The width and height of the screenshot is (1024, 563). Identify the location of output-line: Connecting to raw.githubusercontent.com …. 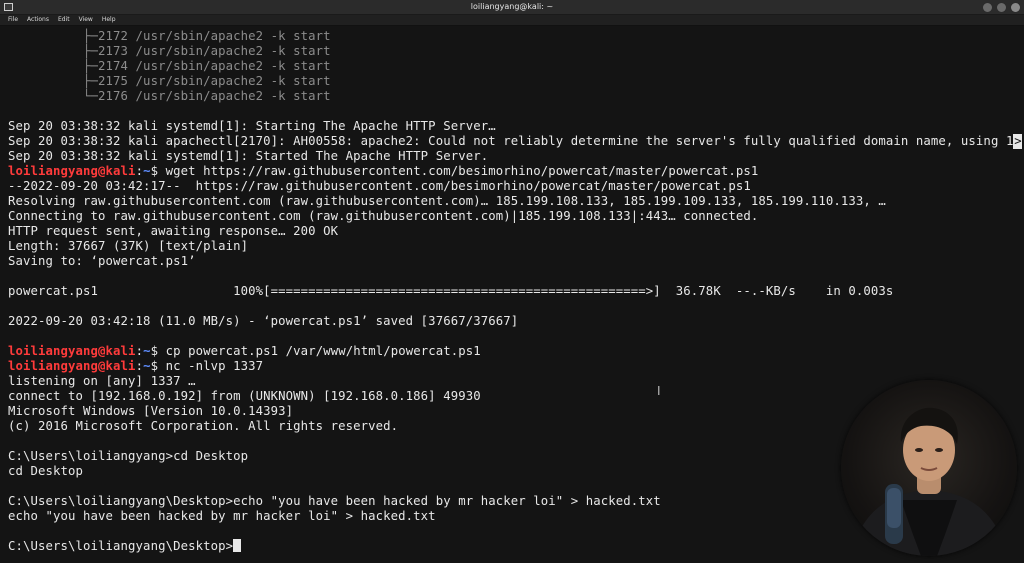
(383, 216).